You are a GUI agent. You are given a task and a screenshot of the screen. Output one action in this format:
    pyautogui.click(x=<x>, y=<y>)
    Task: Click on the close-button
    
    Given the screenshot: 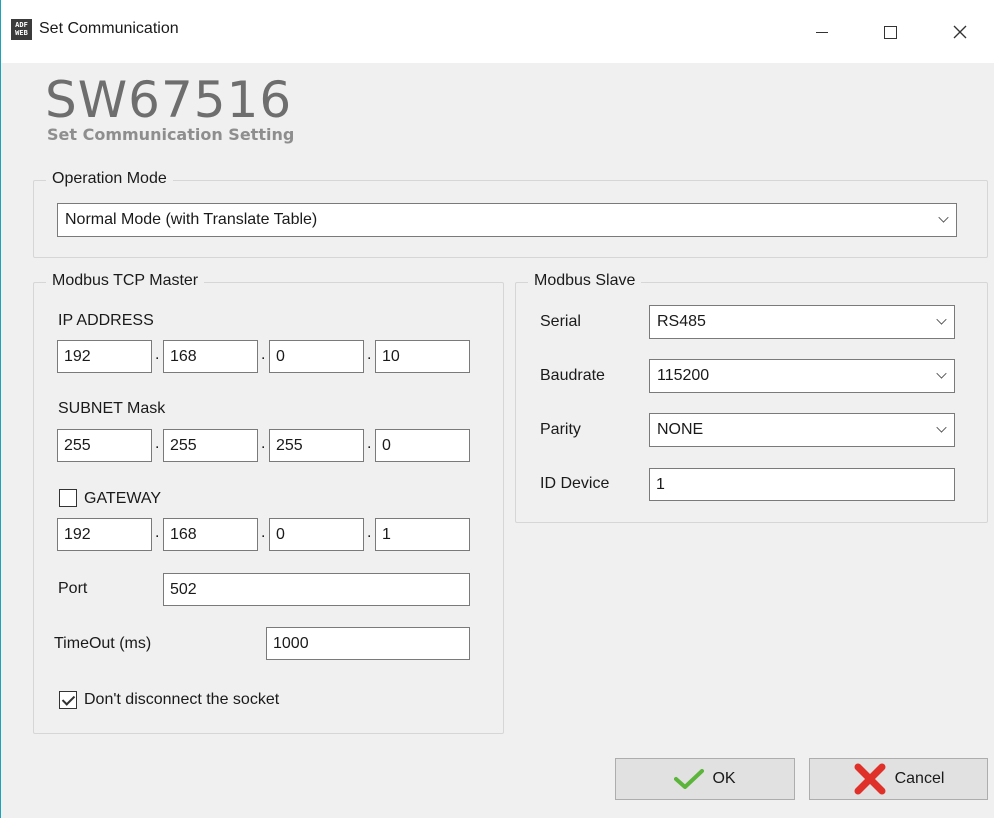 What is the action you would take?
    pyautogui.click(x=960, y=32)
    